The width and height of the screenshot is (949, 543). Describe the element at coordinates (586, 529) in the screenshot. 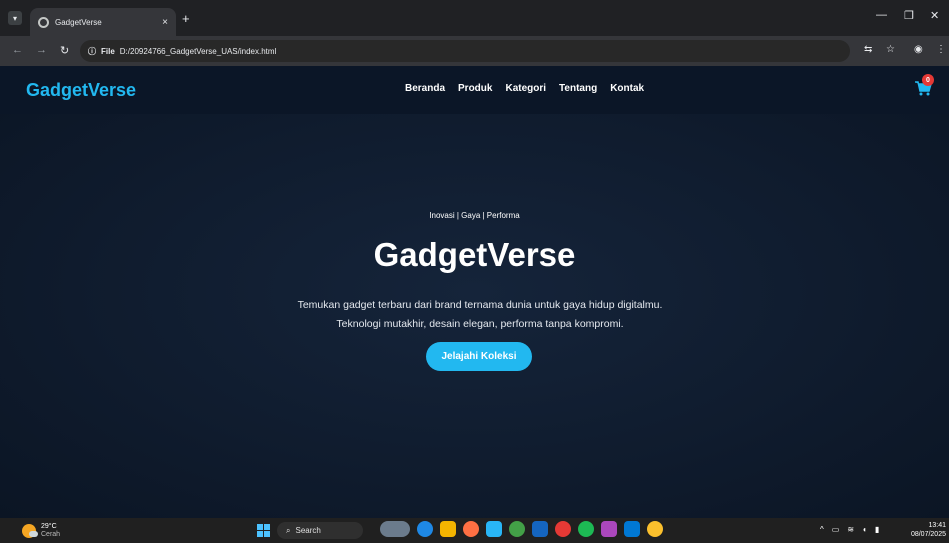

I see `spotify-icon` at that location.